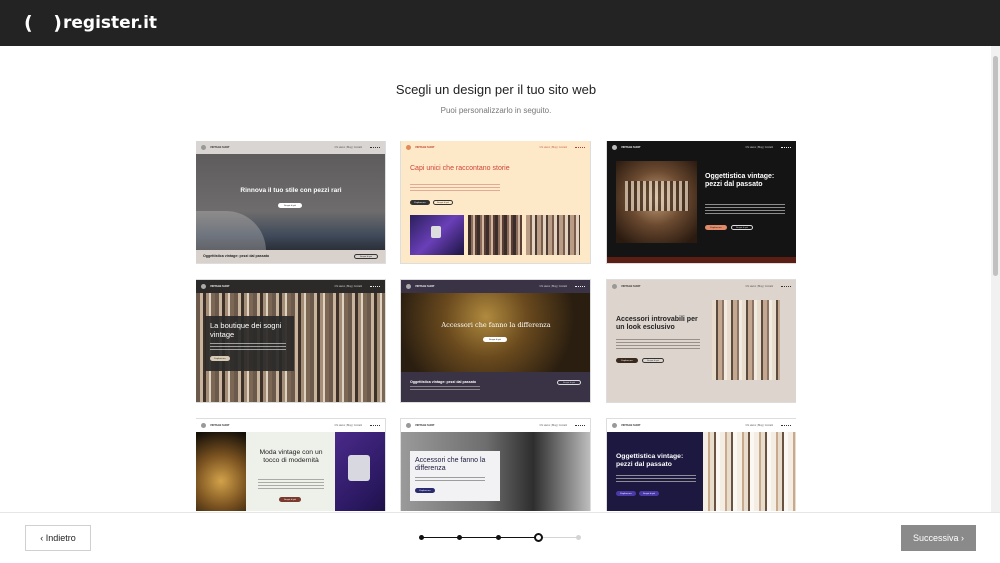 This screenshot has height=563, width=1000. I want to click on wizard-footer: ‹ Indietro Successiva ›, so click(500, 537).